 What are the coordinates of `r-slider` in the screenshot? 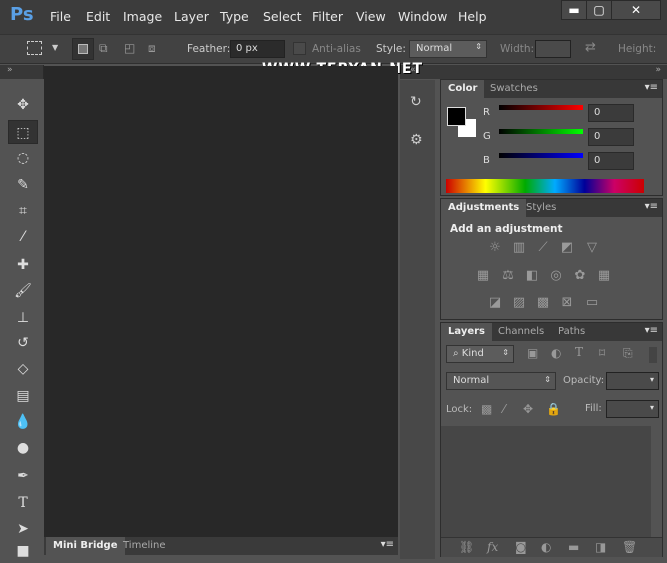 It's located at (541, 107).